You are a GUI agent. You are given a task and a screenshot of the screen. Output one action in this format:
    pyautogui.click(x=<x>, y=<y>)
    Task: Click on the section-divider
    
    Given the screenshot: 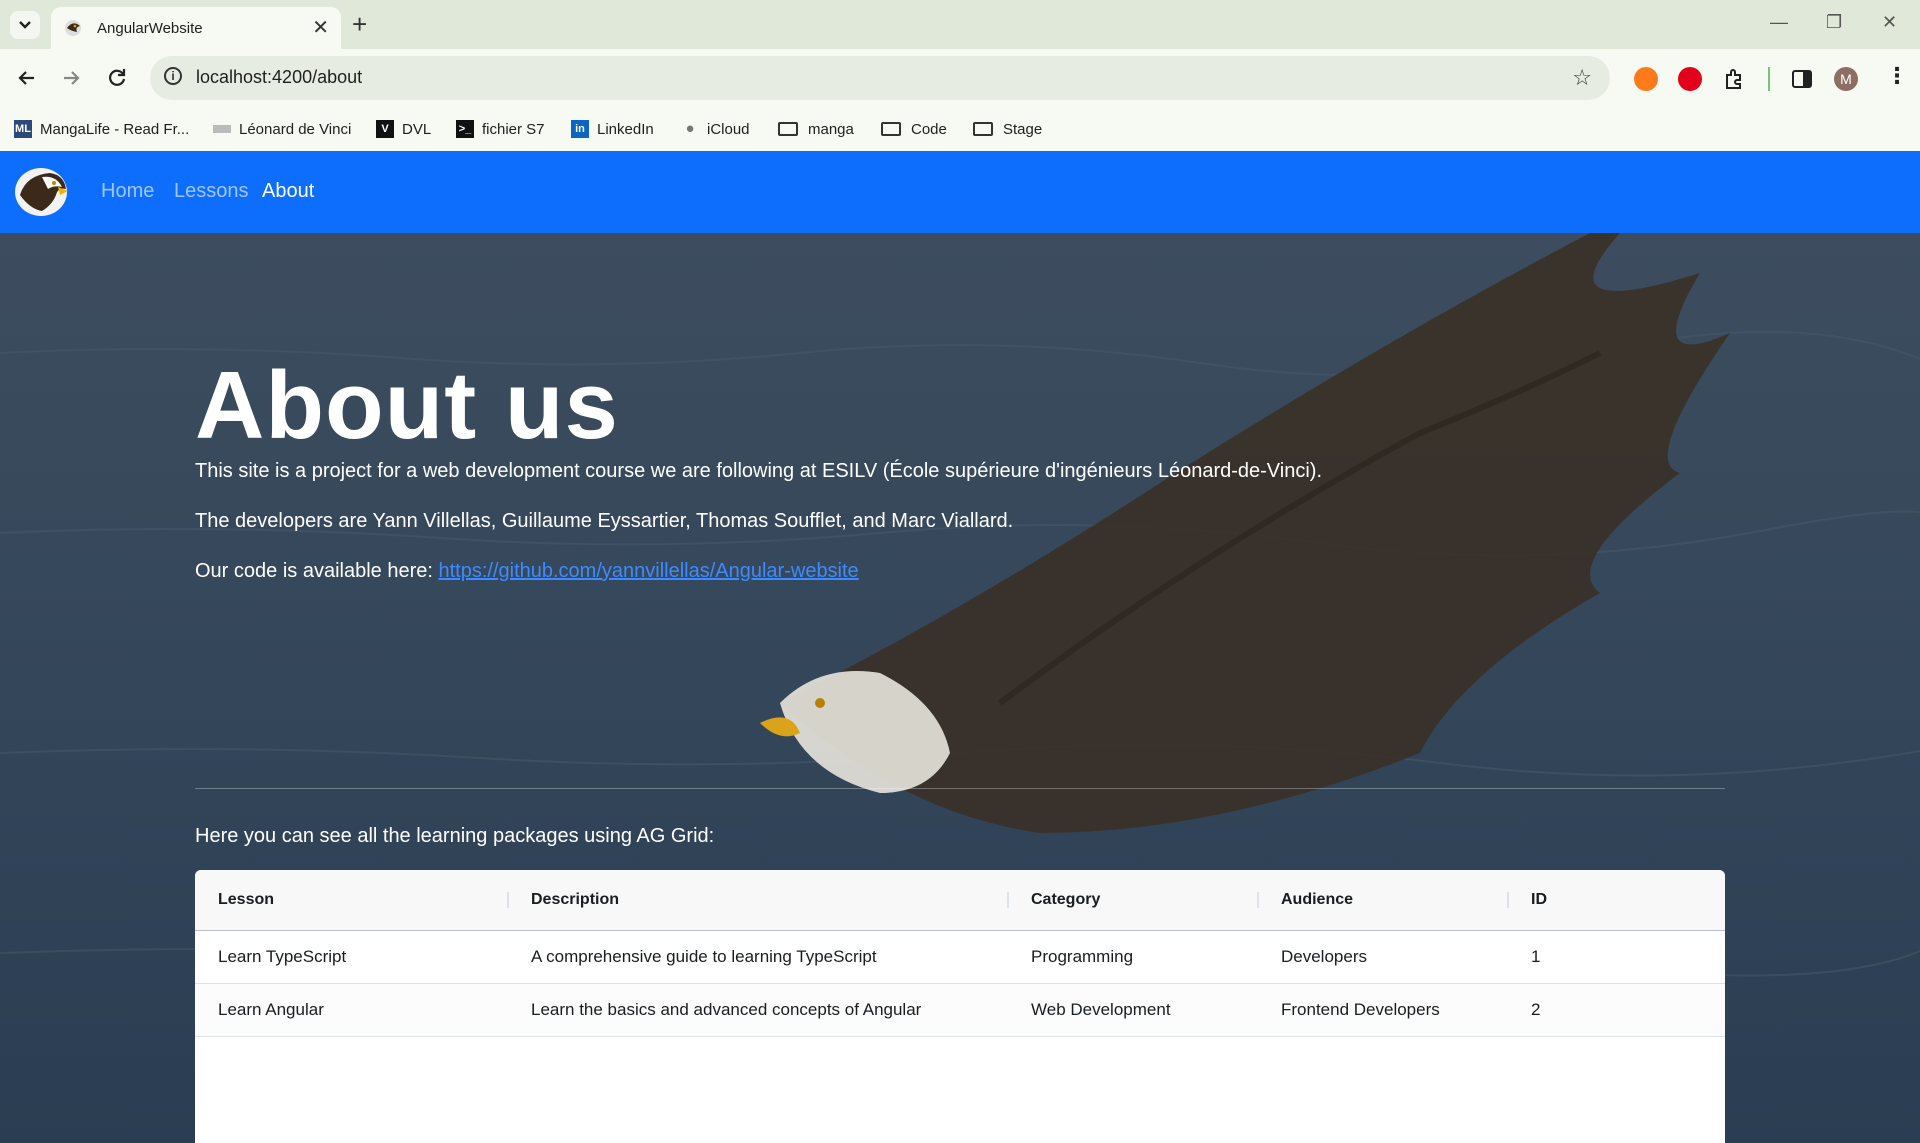 What is the action you would take?
    pyautogui.click(x=960, y=788)
    